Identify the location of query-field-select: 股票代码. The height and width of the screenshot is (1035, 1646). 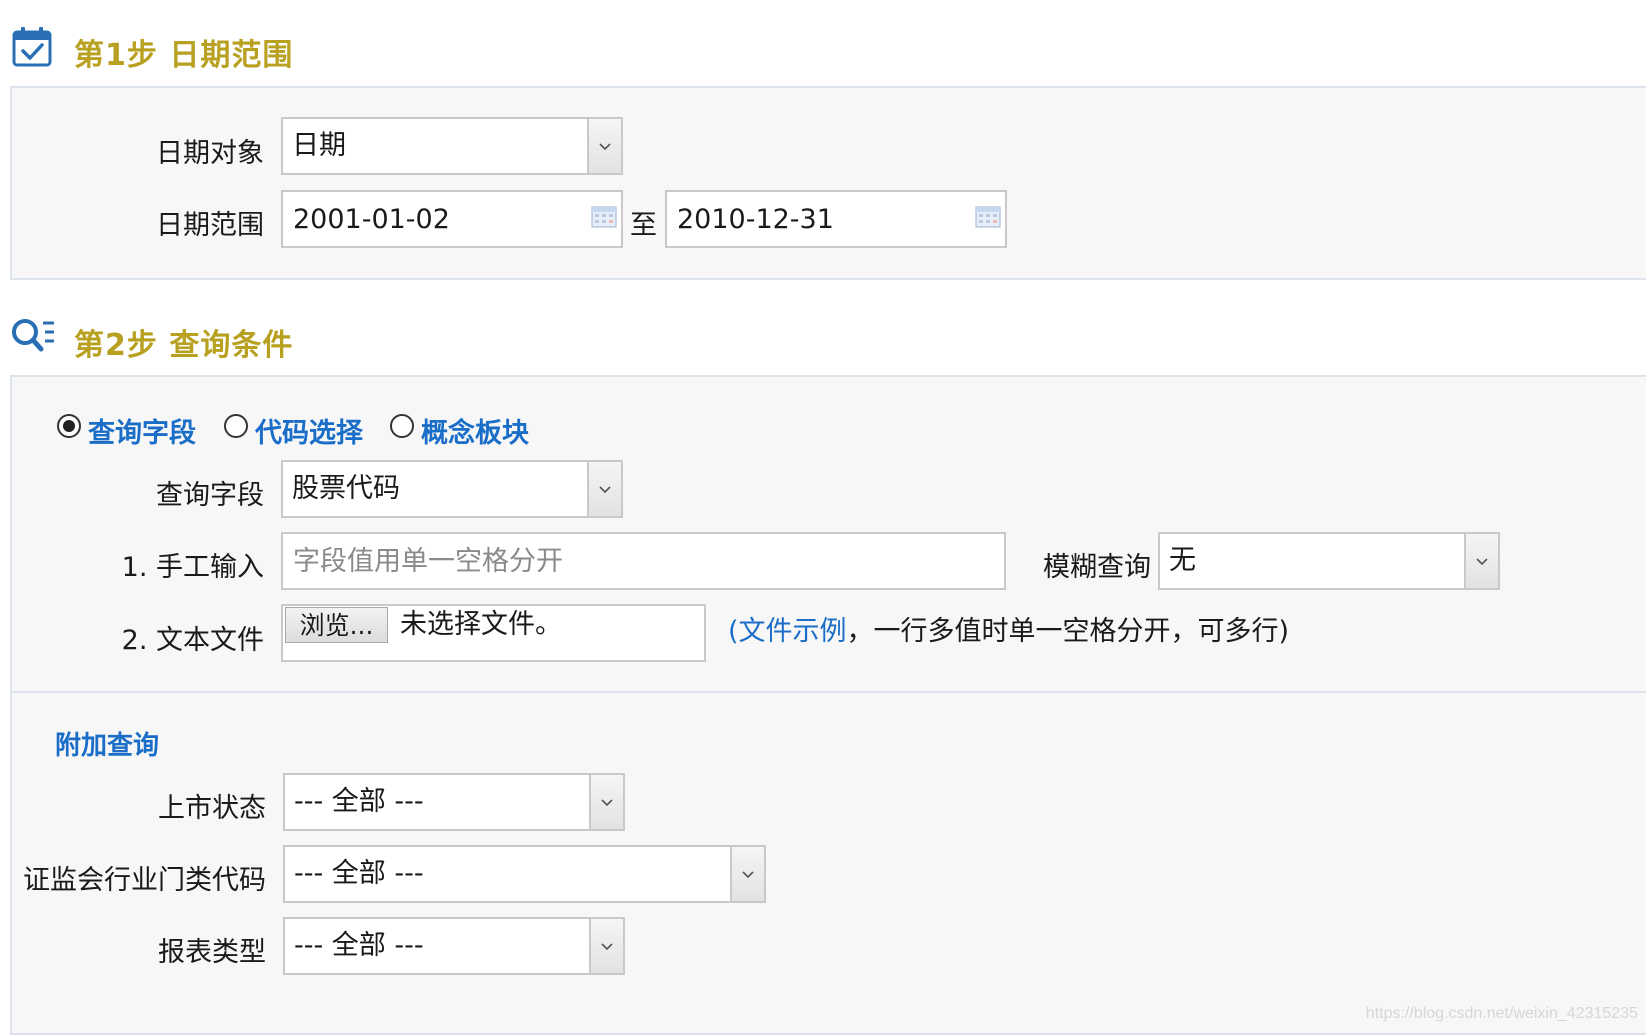
(452, 489).